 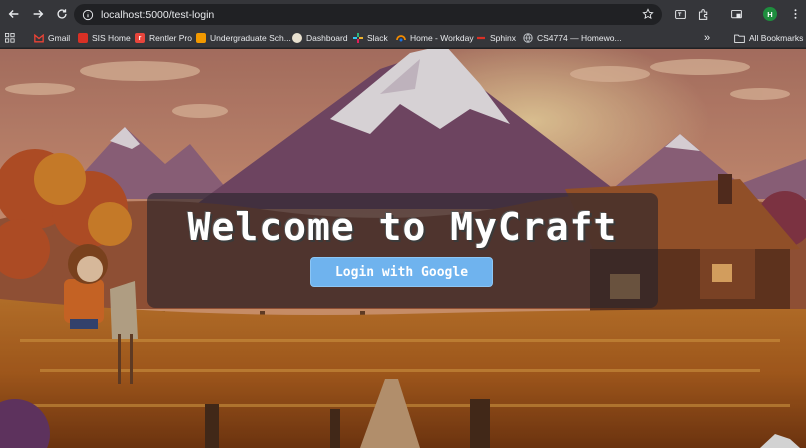 I want to click on cast-icon, so click(x=736, y=14).